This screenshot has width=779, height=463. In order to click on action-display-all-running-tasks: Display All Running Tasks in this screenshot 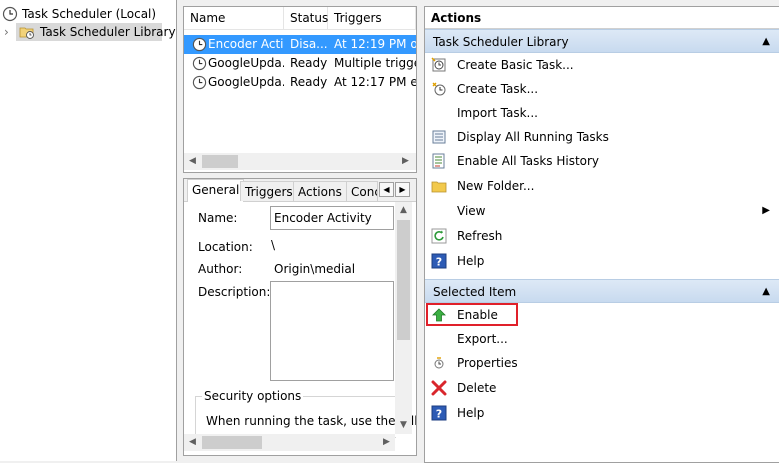, I will do `click(602, 137)`.